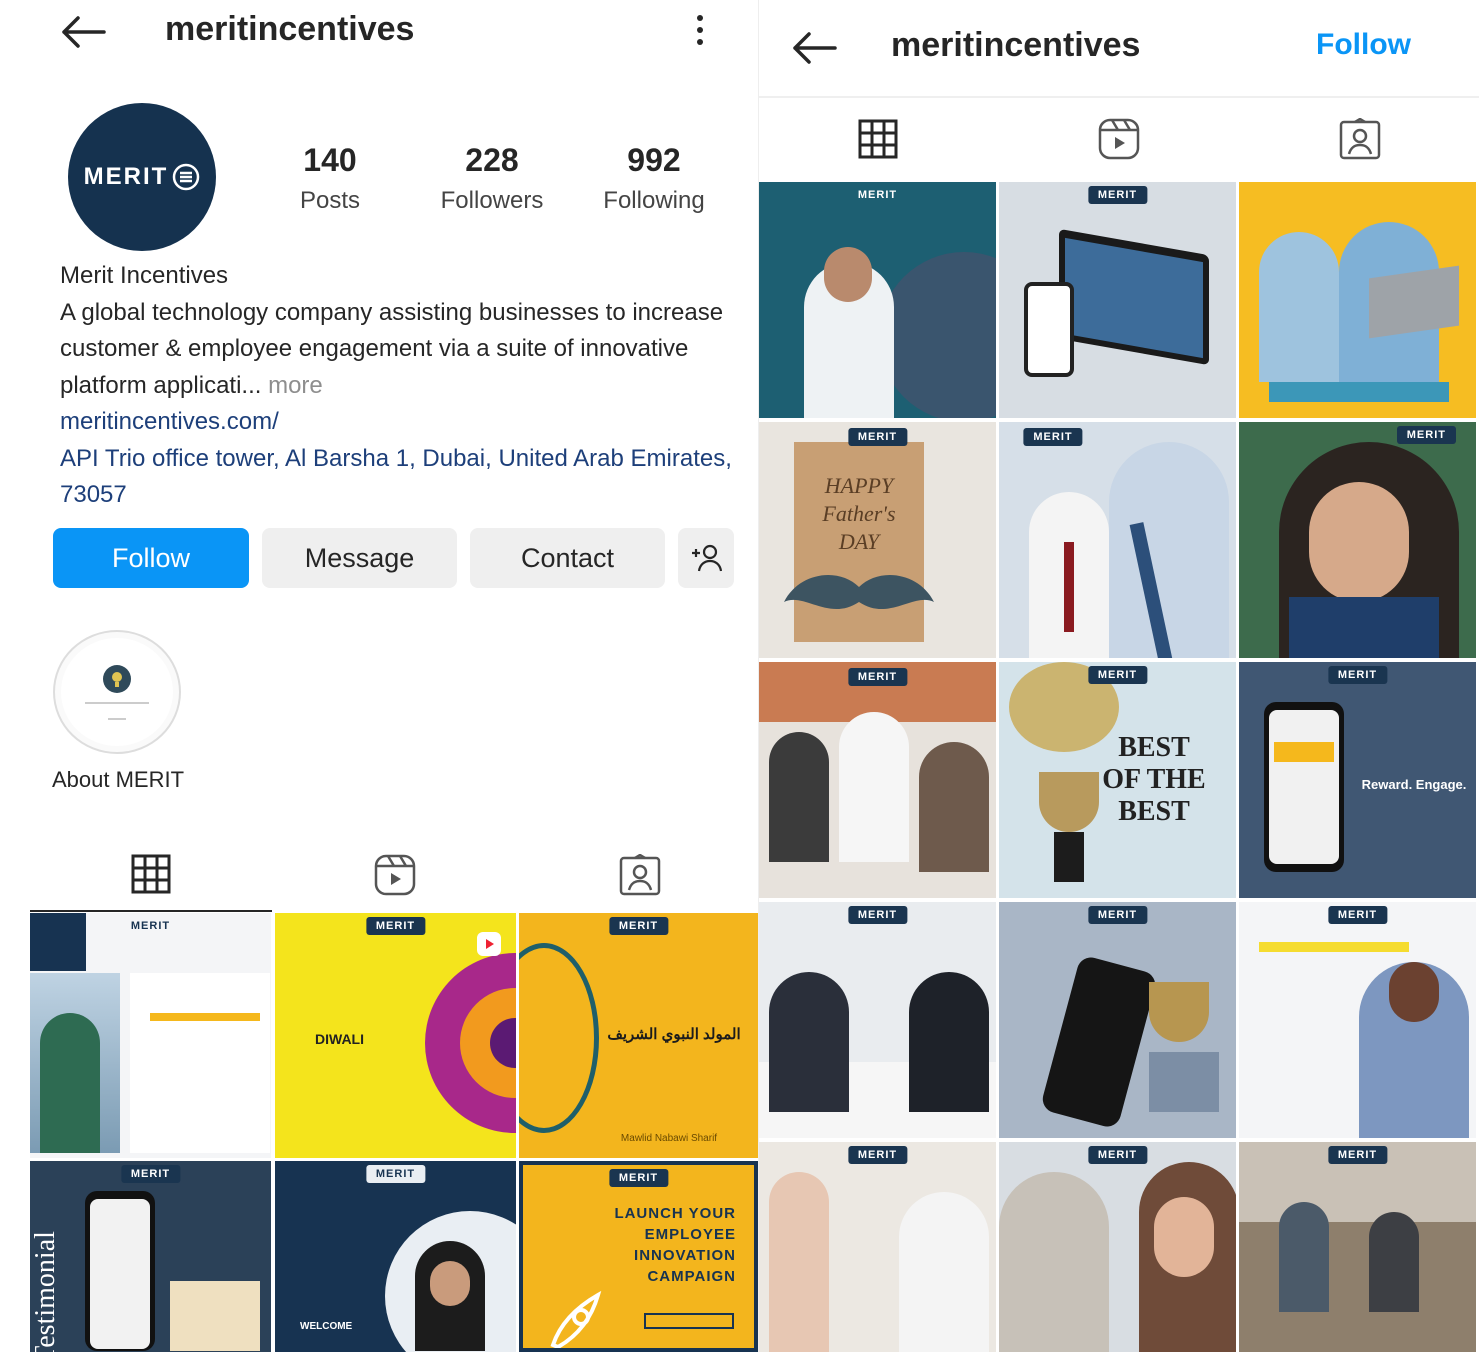  Describe the element at coordinates (45, 1291) in the screenshot. I see `testimonial-caption: Testimonial` at that location.